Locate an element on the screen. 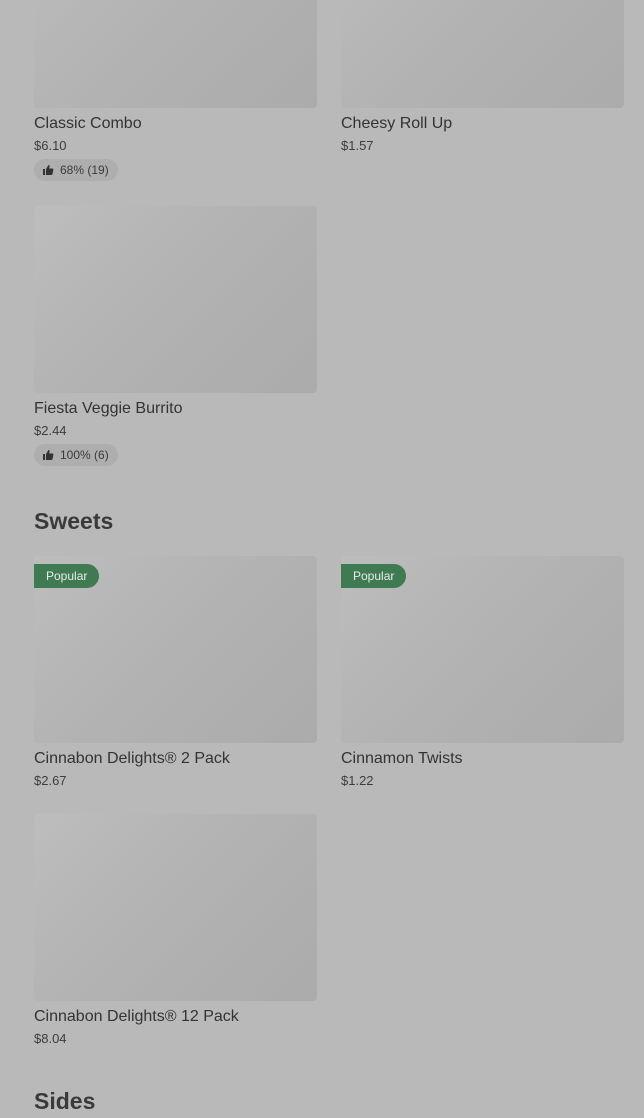 Image resolution: width=644 pixels, height=1118 pixels. menu-item-card: Popular Cinnabon Delights® 2 Pack $2.67 is located at coordinates (175, 672).